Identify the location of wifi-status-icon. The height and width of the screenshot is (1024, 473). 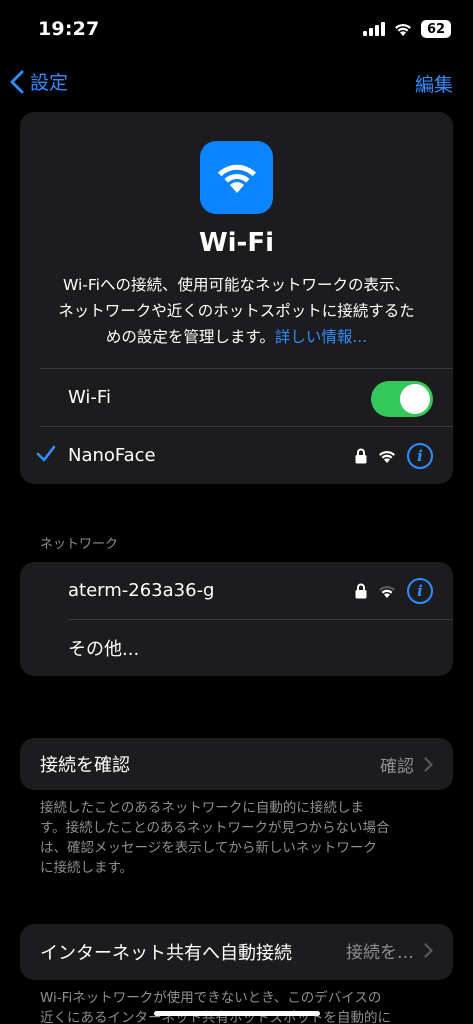
(403, 29).